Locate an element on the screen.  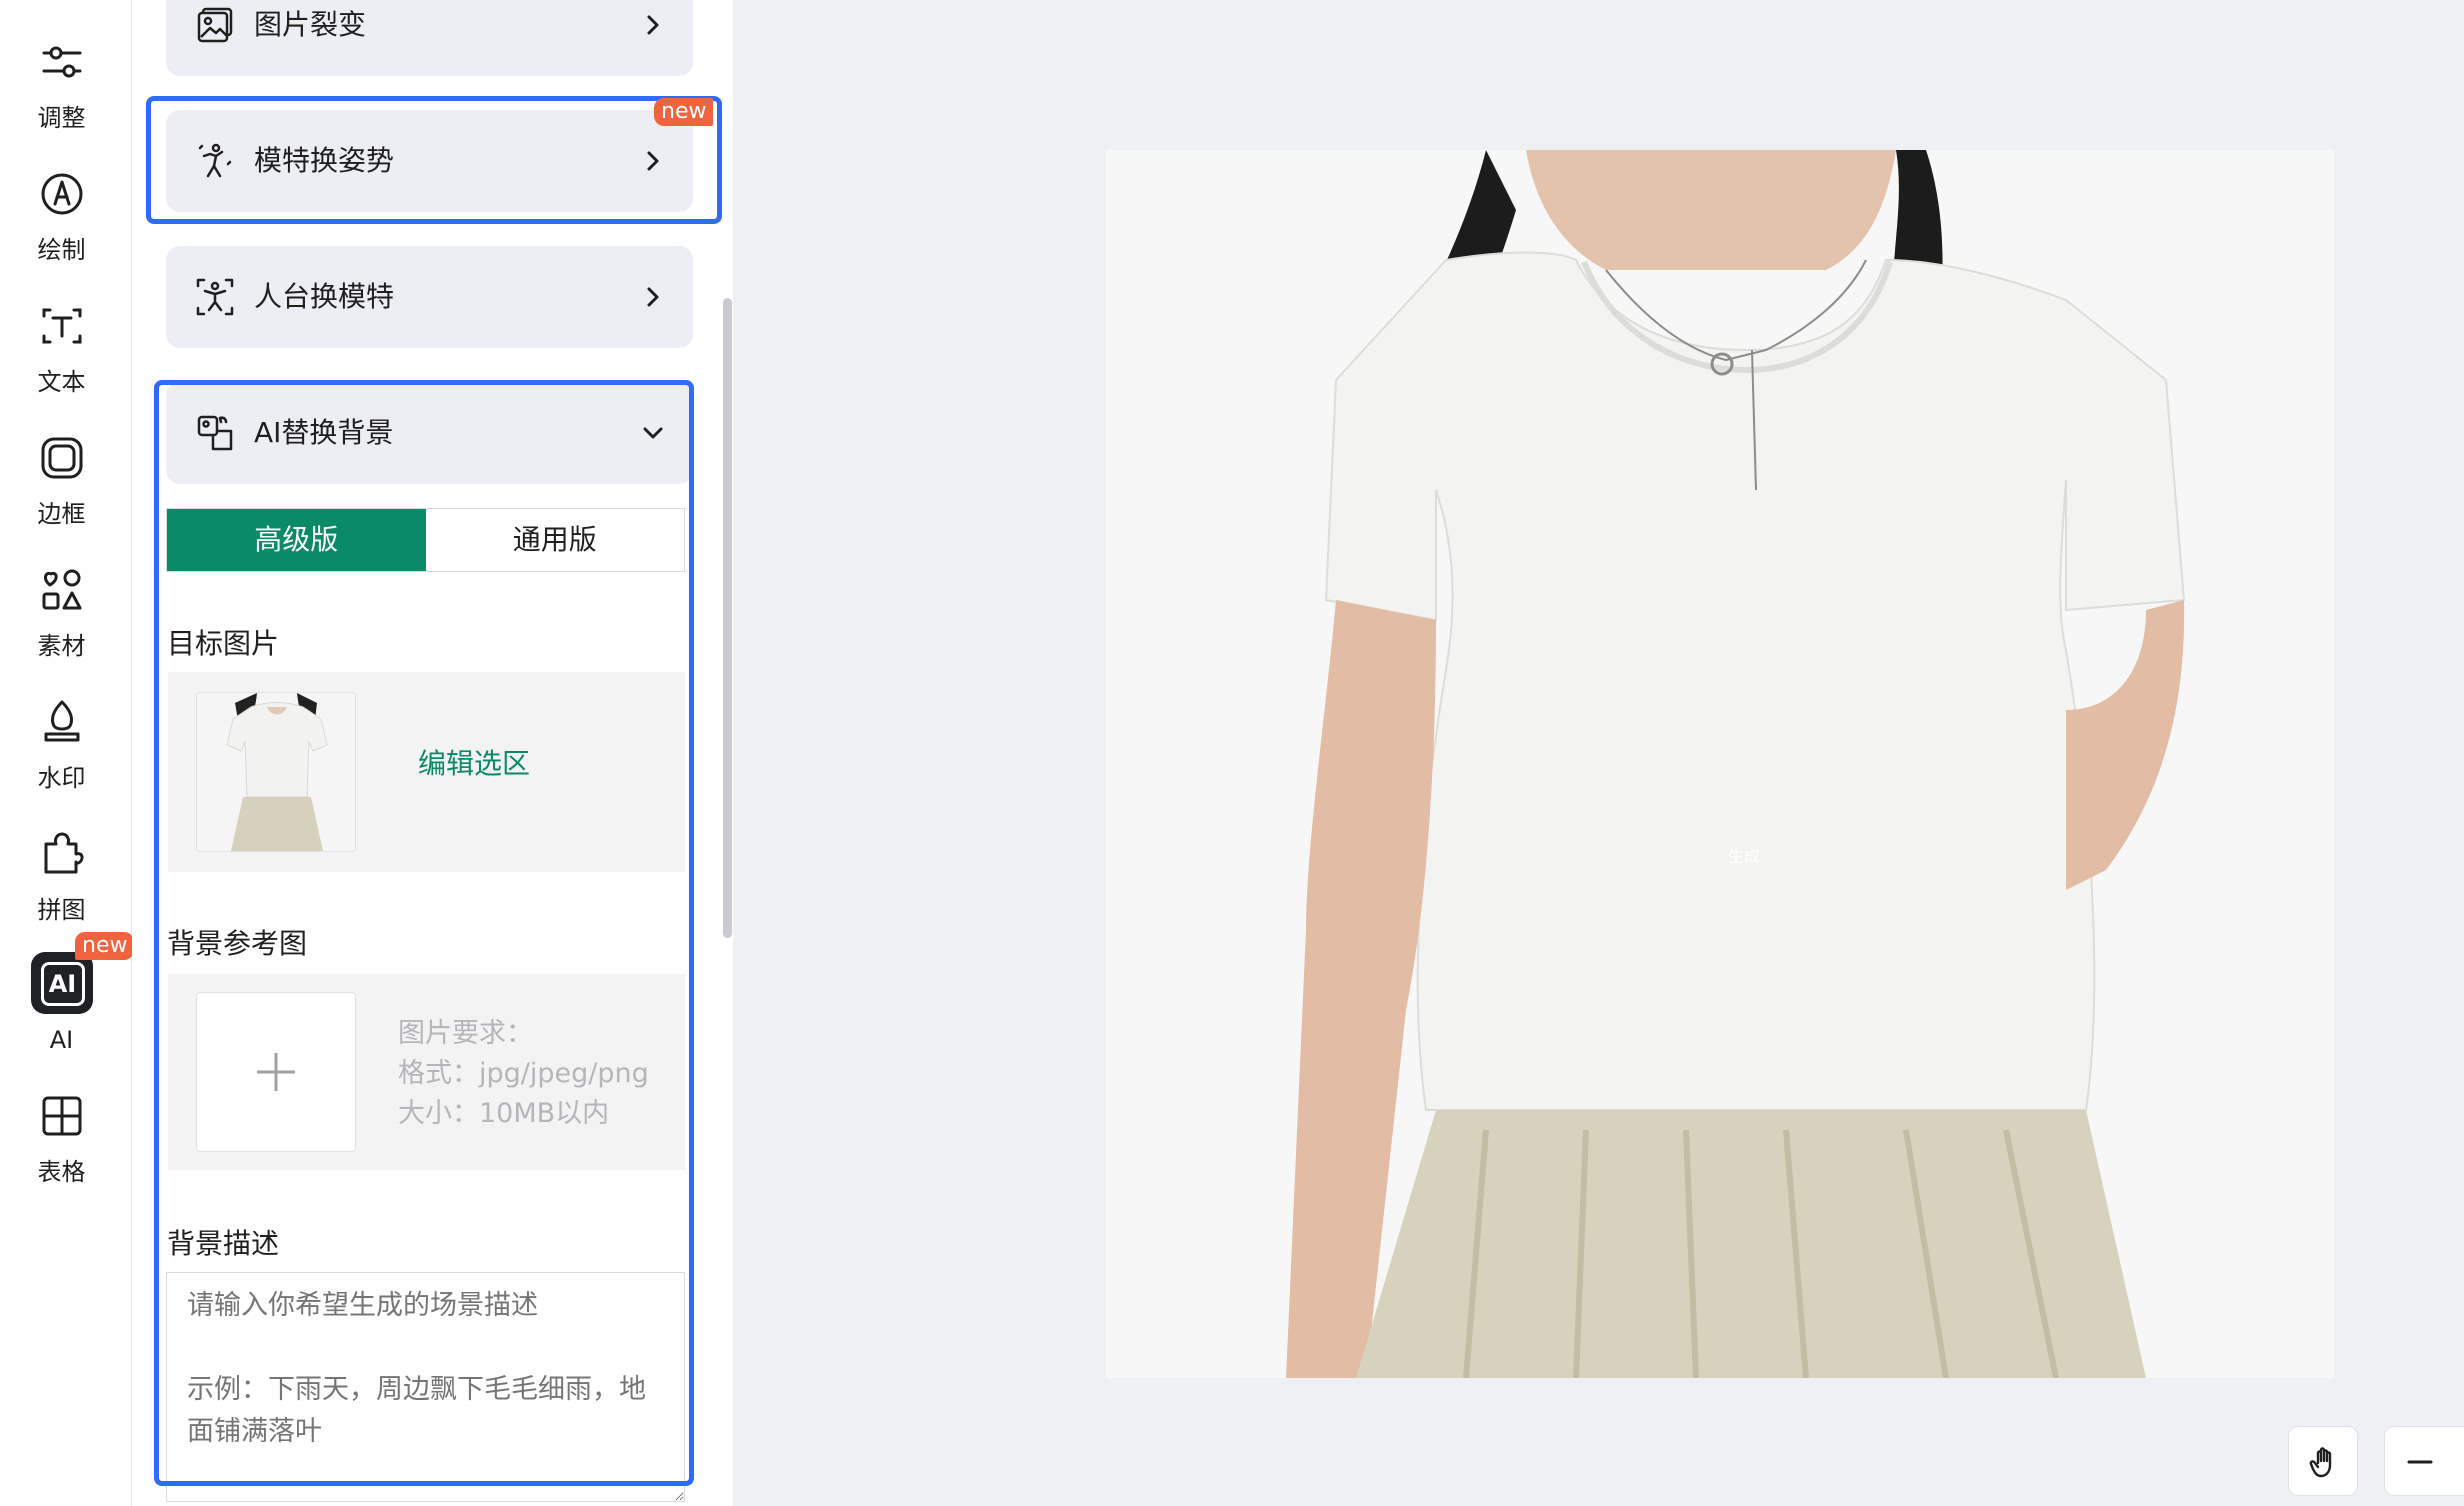
table-icon is located at coordinates (62, 1116).